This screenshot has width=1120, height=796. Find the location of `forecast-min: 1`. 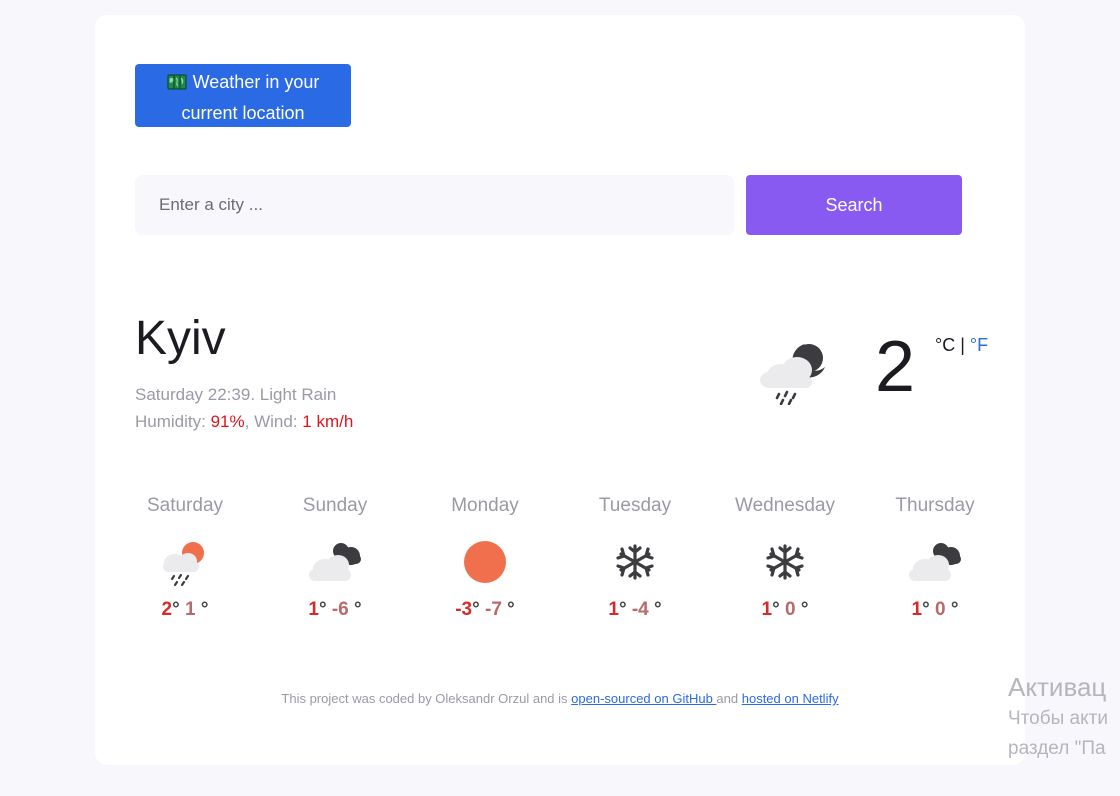

forecast-min: 1 is located at coordinates (190, 609).